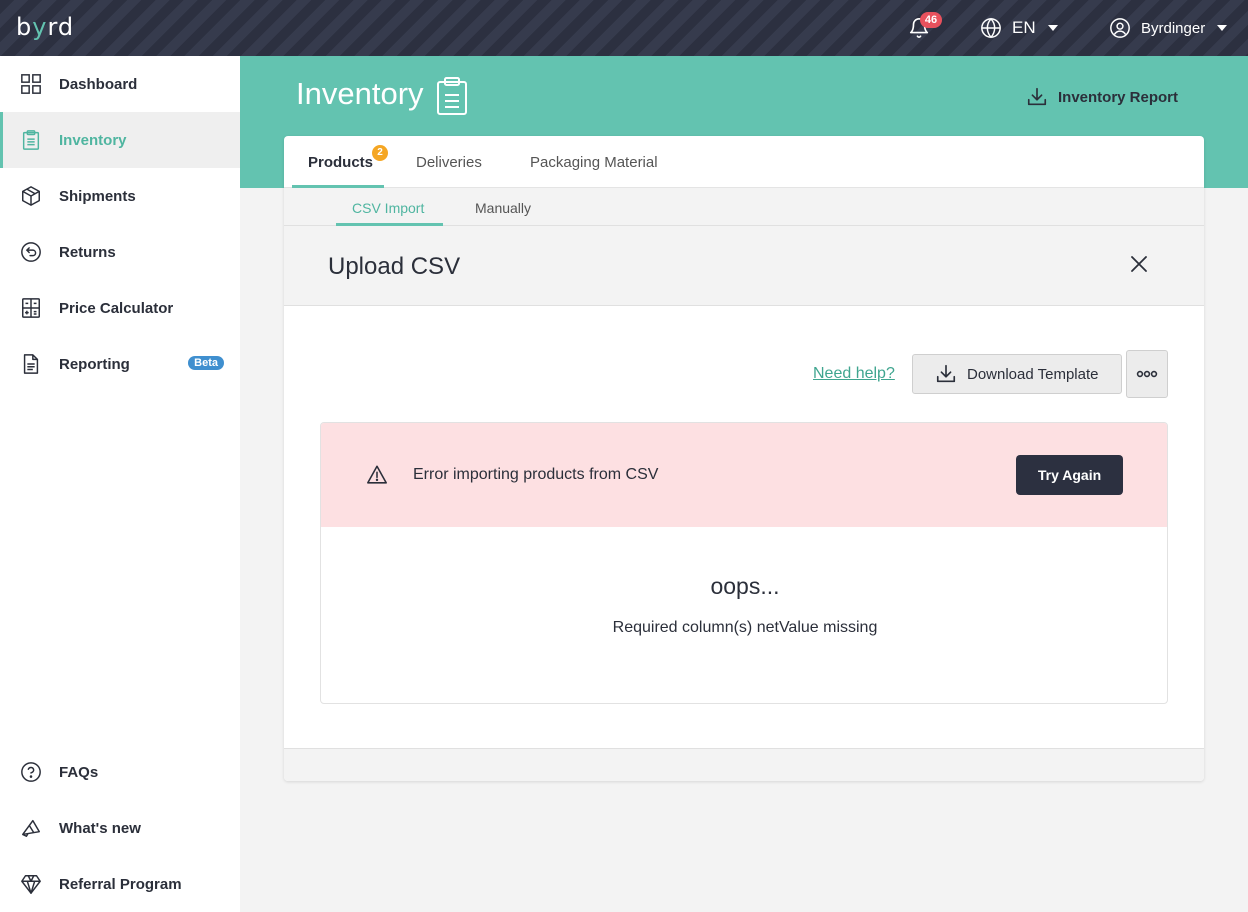 The image size is (1248, 912). What do you see at coordinates (503, 208) in the screenshot?
I see `subtab-manually: Manually` at bounding box center [503, 208].